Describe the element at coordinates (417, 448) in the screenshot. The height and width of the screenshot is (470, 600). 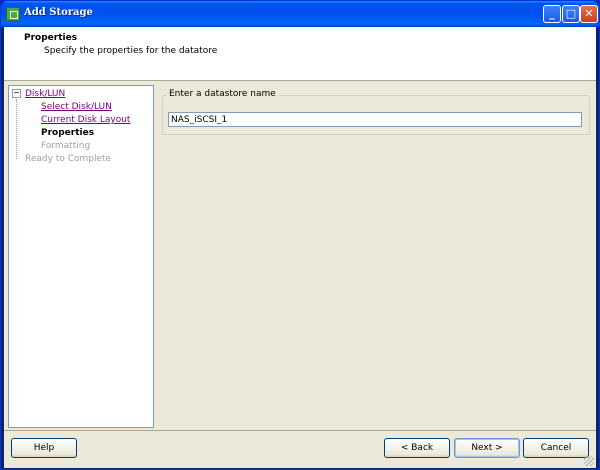
I see `back-button: < Back` at that location.